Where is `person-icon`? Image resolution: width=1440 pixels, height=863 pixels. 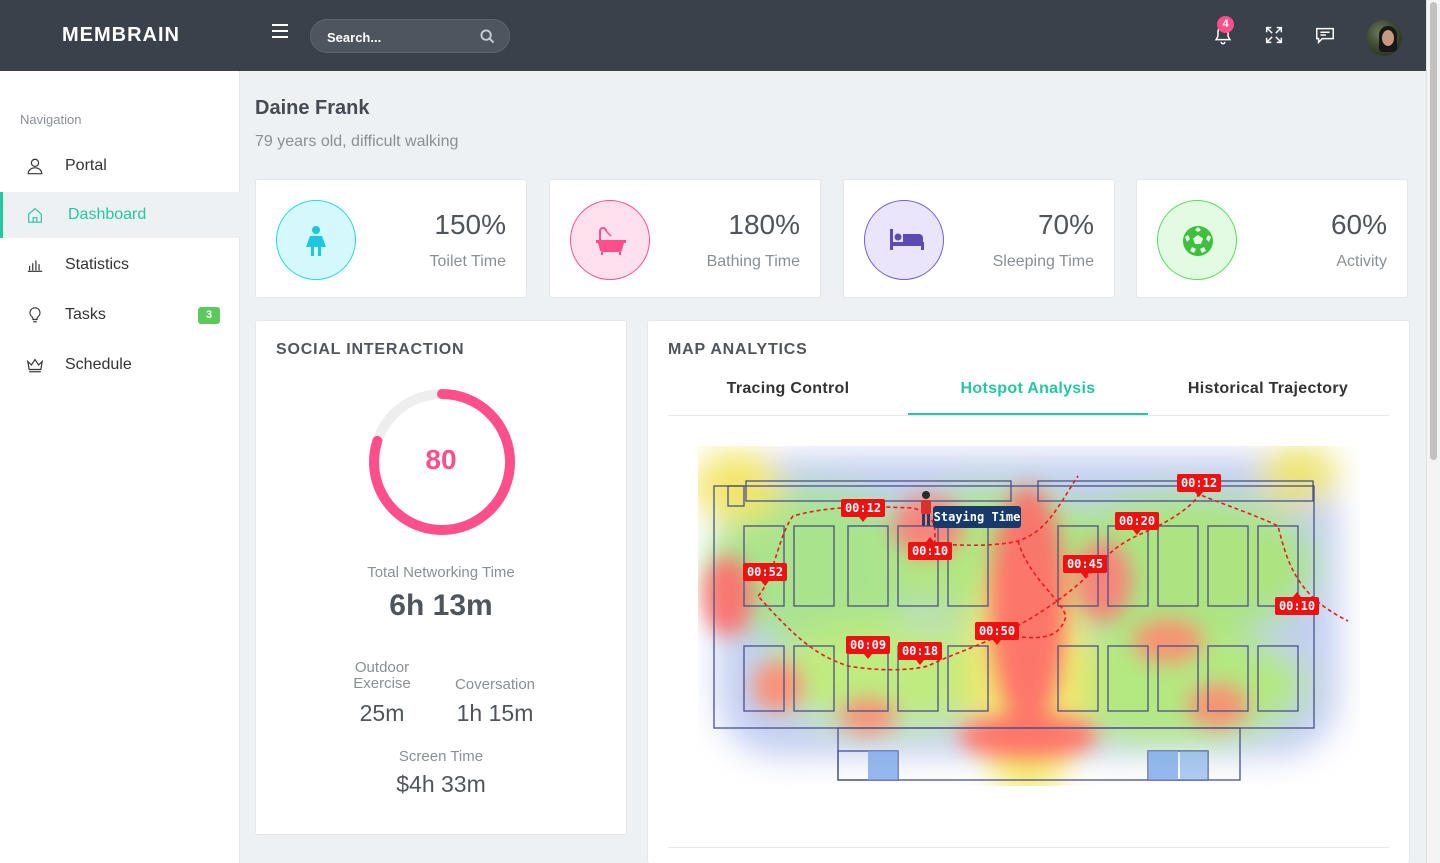 person-icon is located at coordinates (316, 241).